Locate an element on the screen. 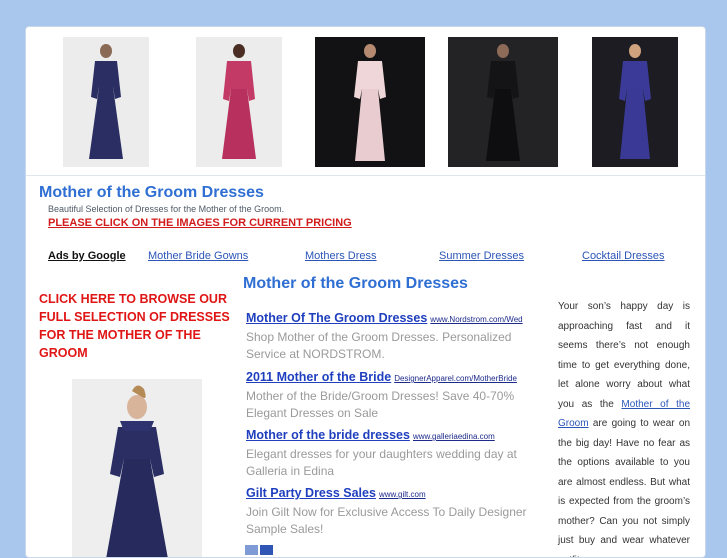 The image size is (727, 558). dress-photo-blush-image is located at coordinates (370, 102).